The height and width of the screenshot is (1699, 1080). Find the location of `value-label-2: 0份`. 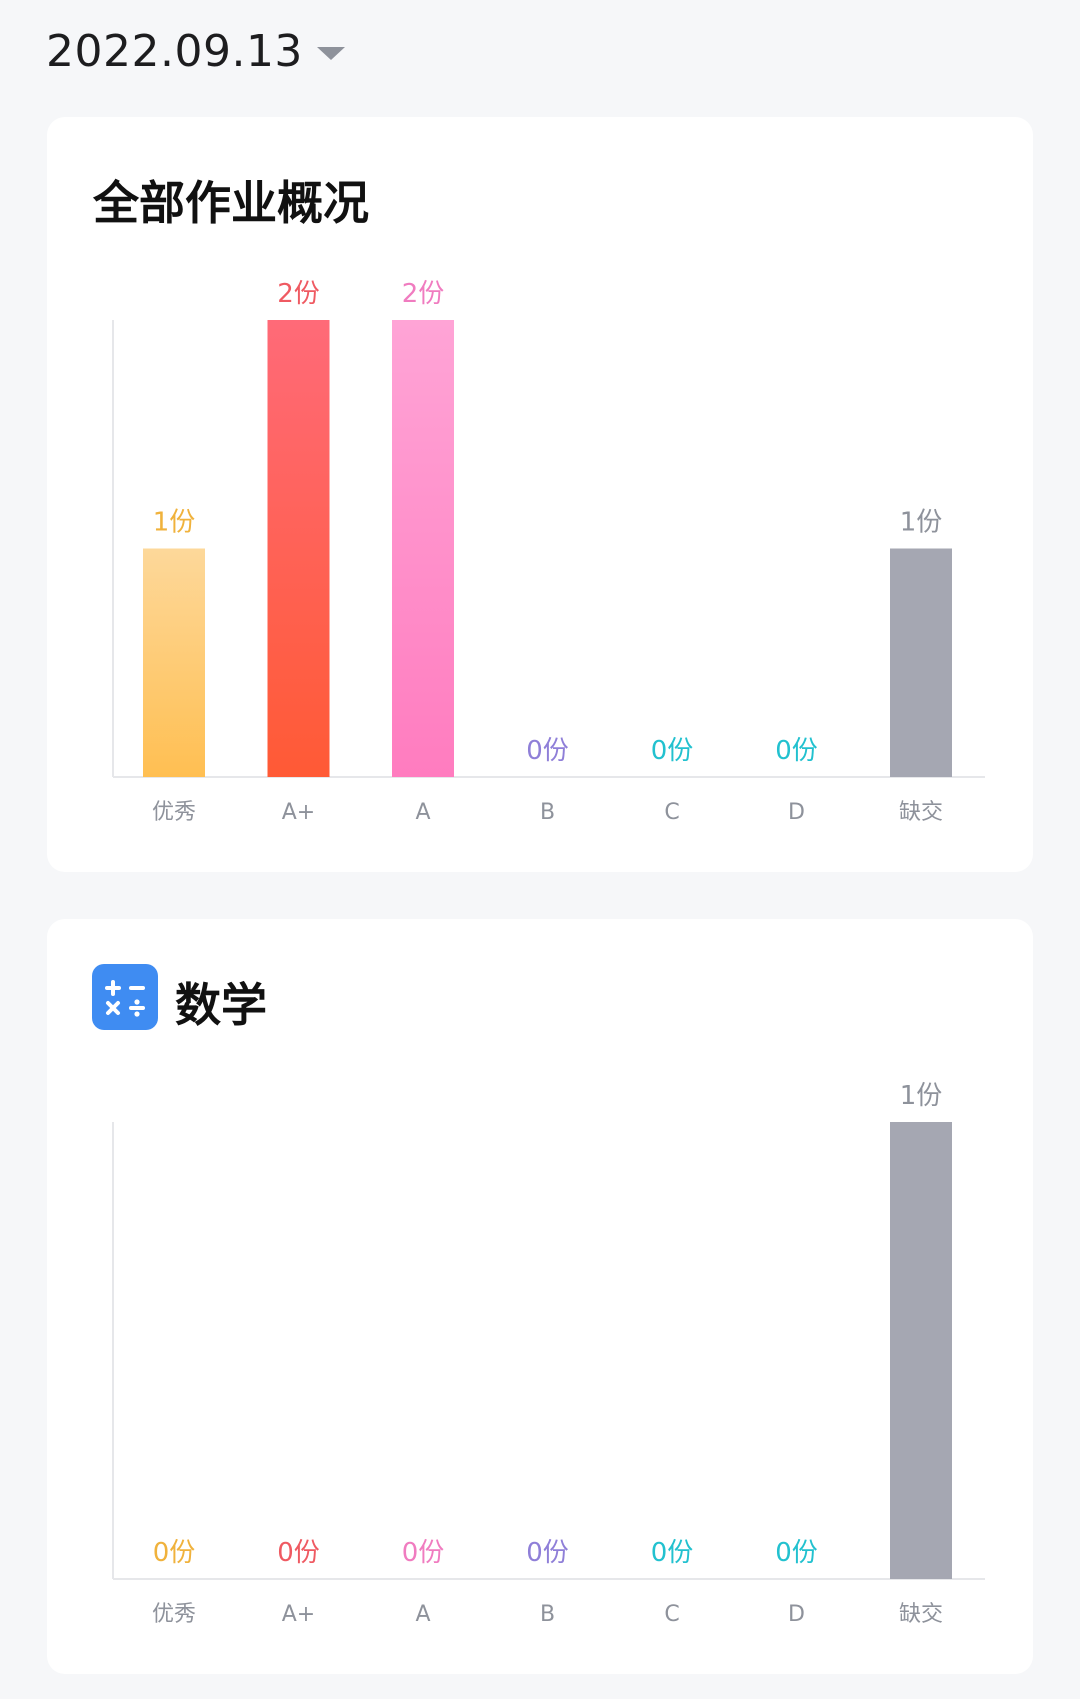

value-label-2: 0份 is located at coordinates (423, 1553).